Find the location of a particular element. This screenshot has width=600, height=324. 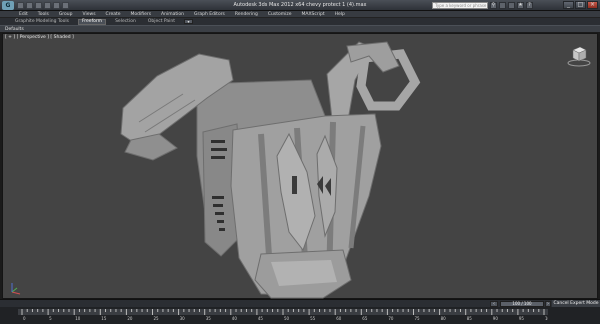

search-input: Type a keyword or phrase is located at coordinates (460, 5).